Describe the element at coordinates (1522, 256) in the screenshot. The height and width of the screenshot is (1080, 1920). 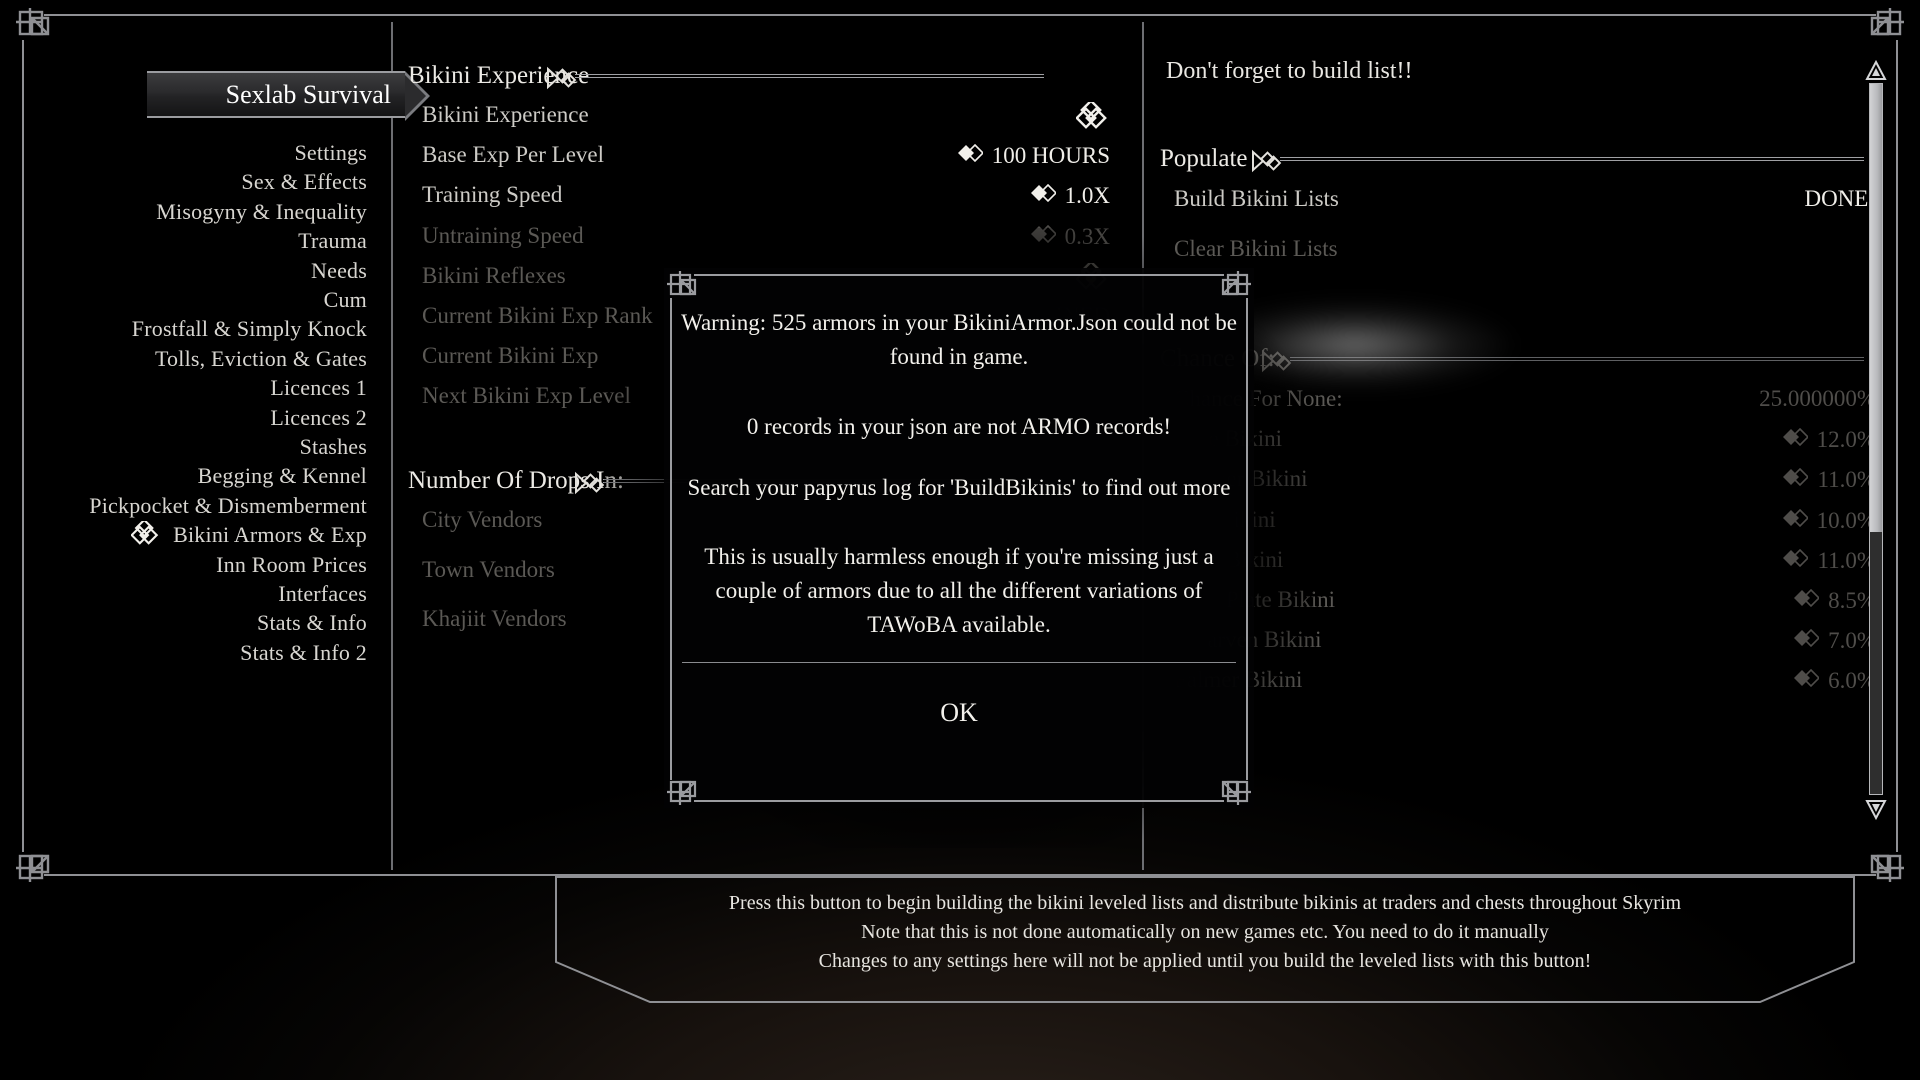
I see `option-row: Clear Bikini Lists` at that location.